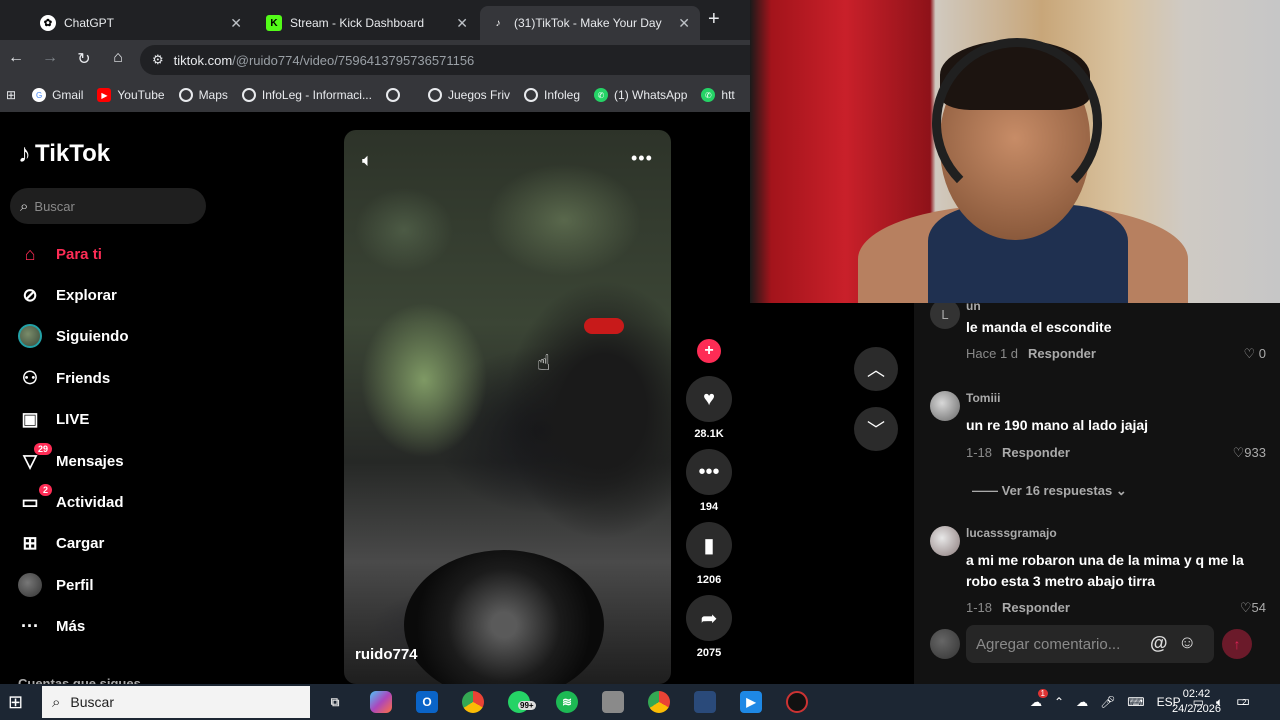 The image size is (1280, 720). What do you see at coordinates (709, 399) in the screenshot?
I see `heart-icon: ♥` at bounding box center [709, 399].